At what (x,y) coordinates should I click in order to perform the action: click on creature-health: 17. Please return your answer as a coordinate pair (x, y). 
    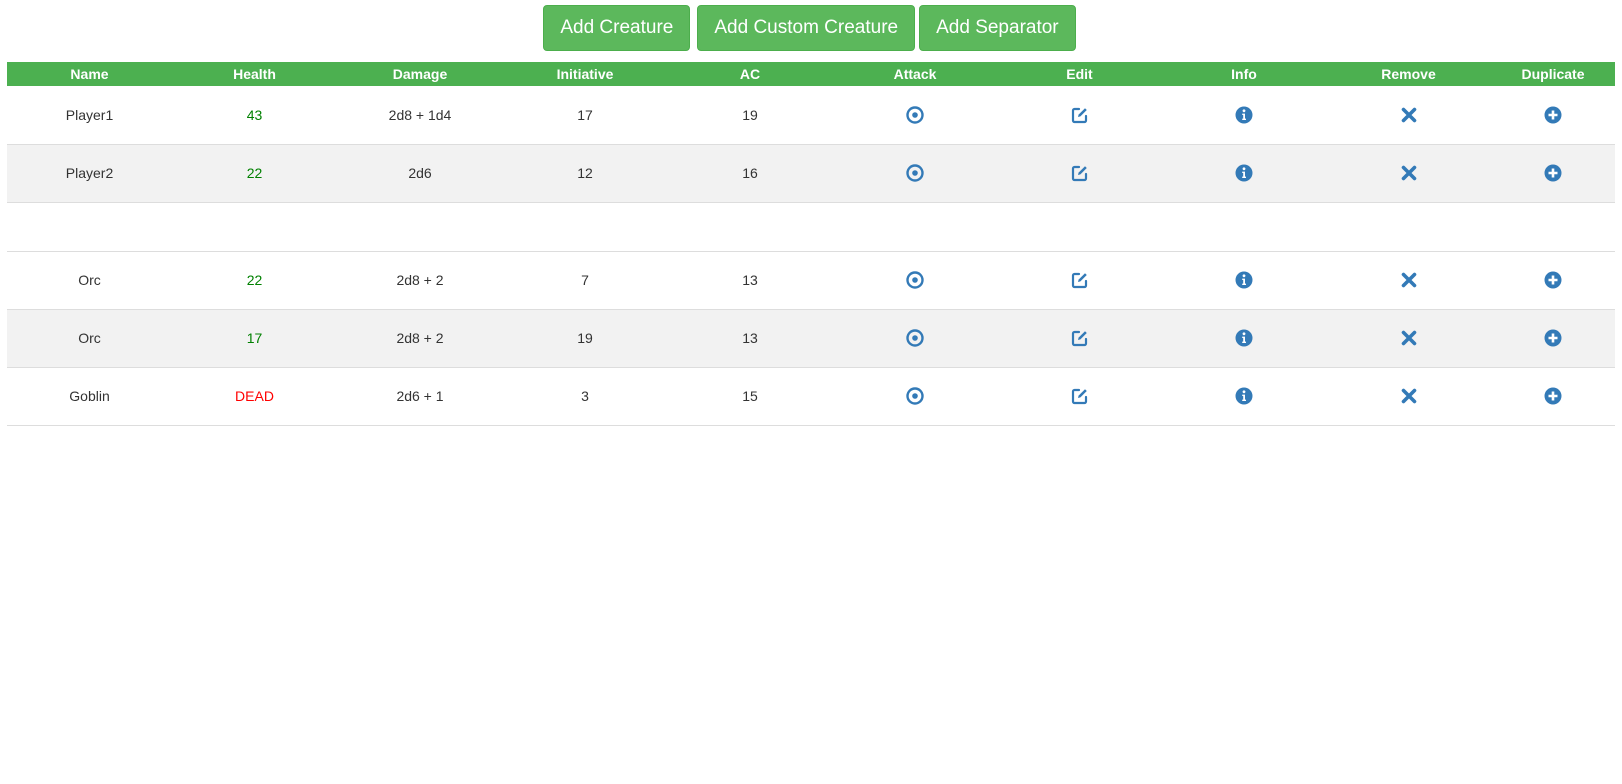
    Looking at the image, I should click on (254, 338).